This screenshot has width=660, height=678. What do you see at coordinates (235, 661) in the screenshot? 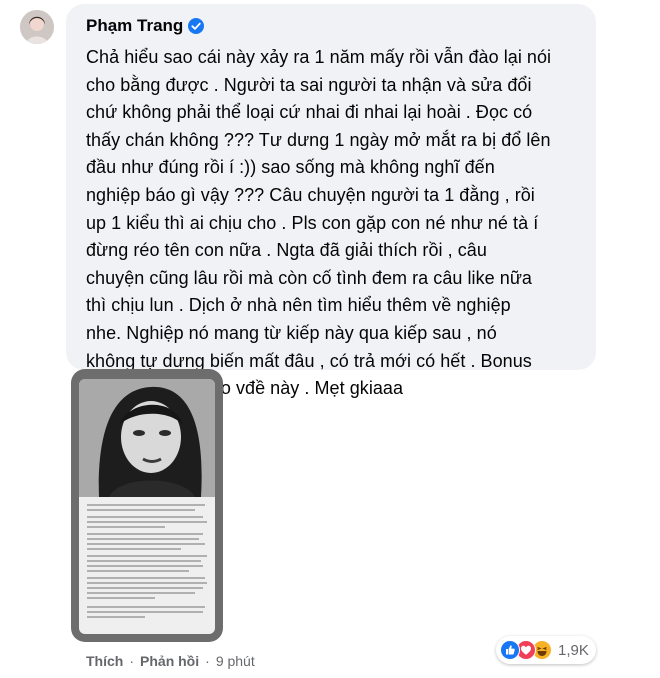
I see `comment-timestamp: 9 phút` at bounding box center [235, 661].